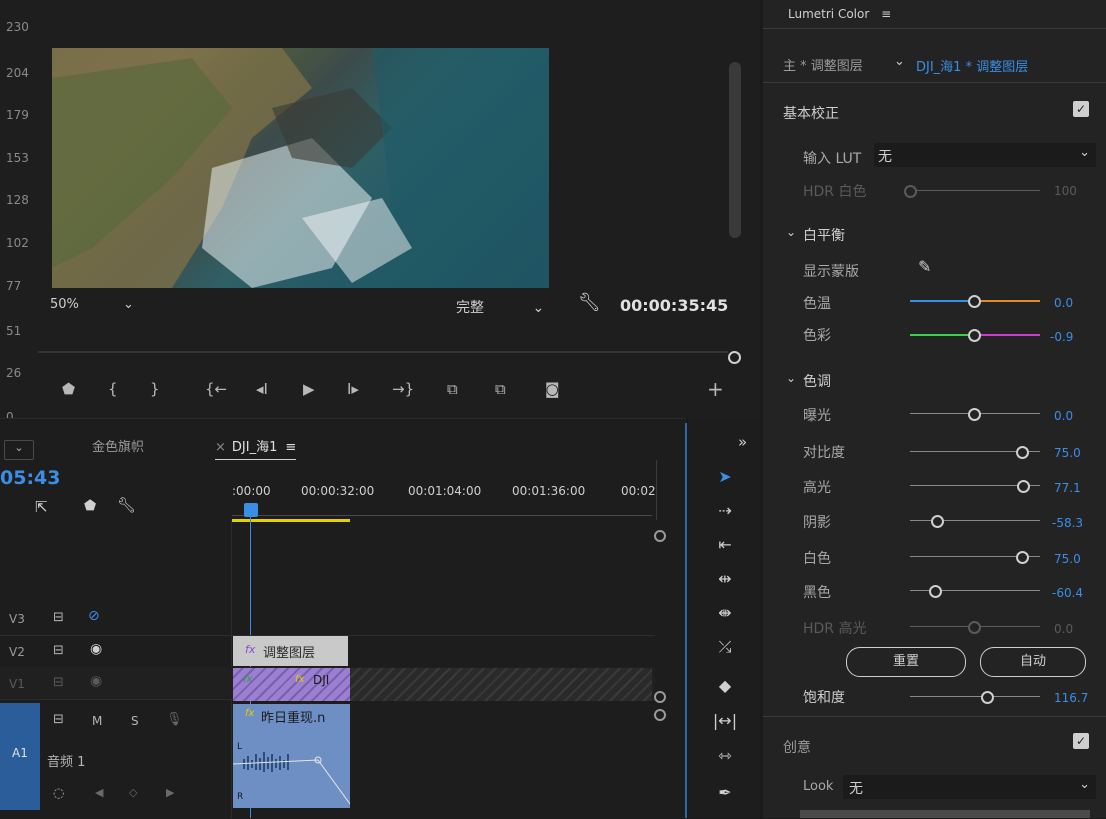 This screenshot has height=819, width=1106. What do you see at coordinates (92, 304) in the screenshot?
I see `zoom-select: 50% ⌄` at bounding box center [92, 304].